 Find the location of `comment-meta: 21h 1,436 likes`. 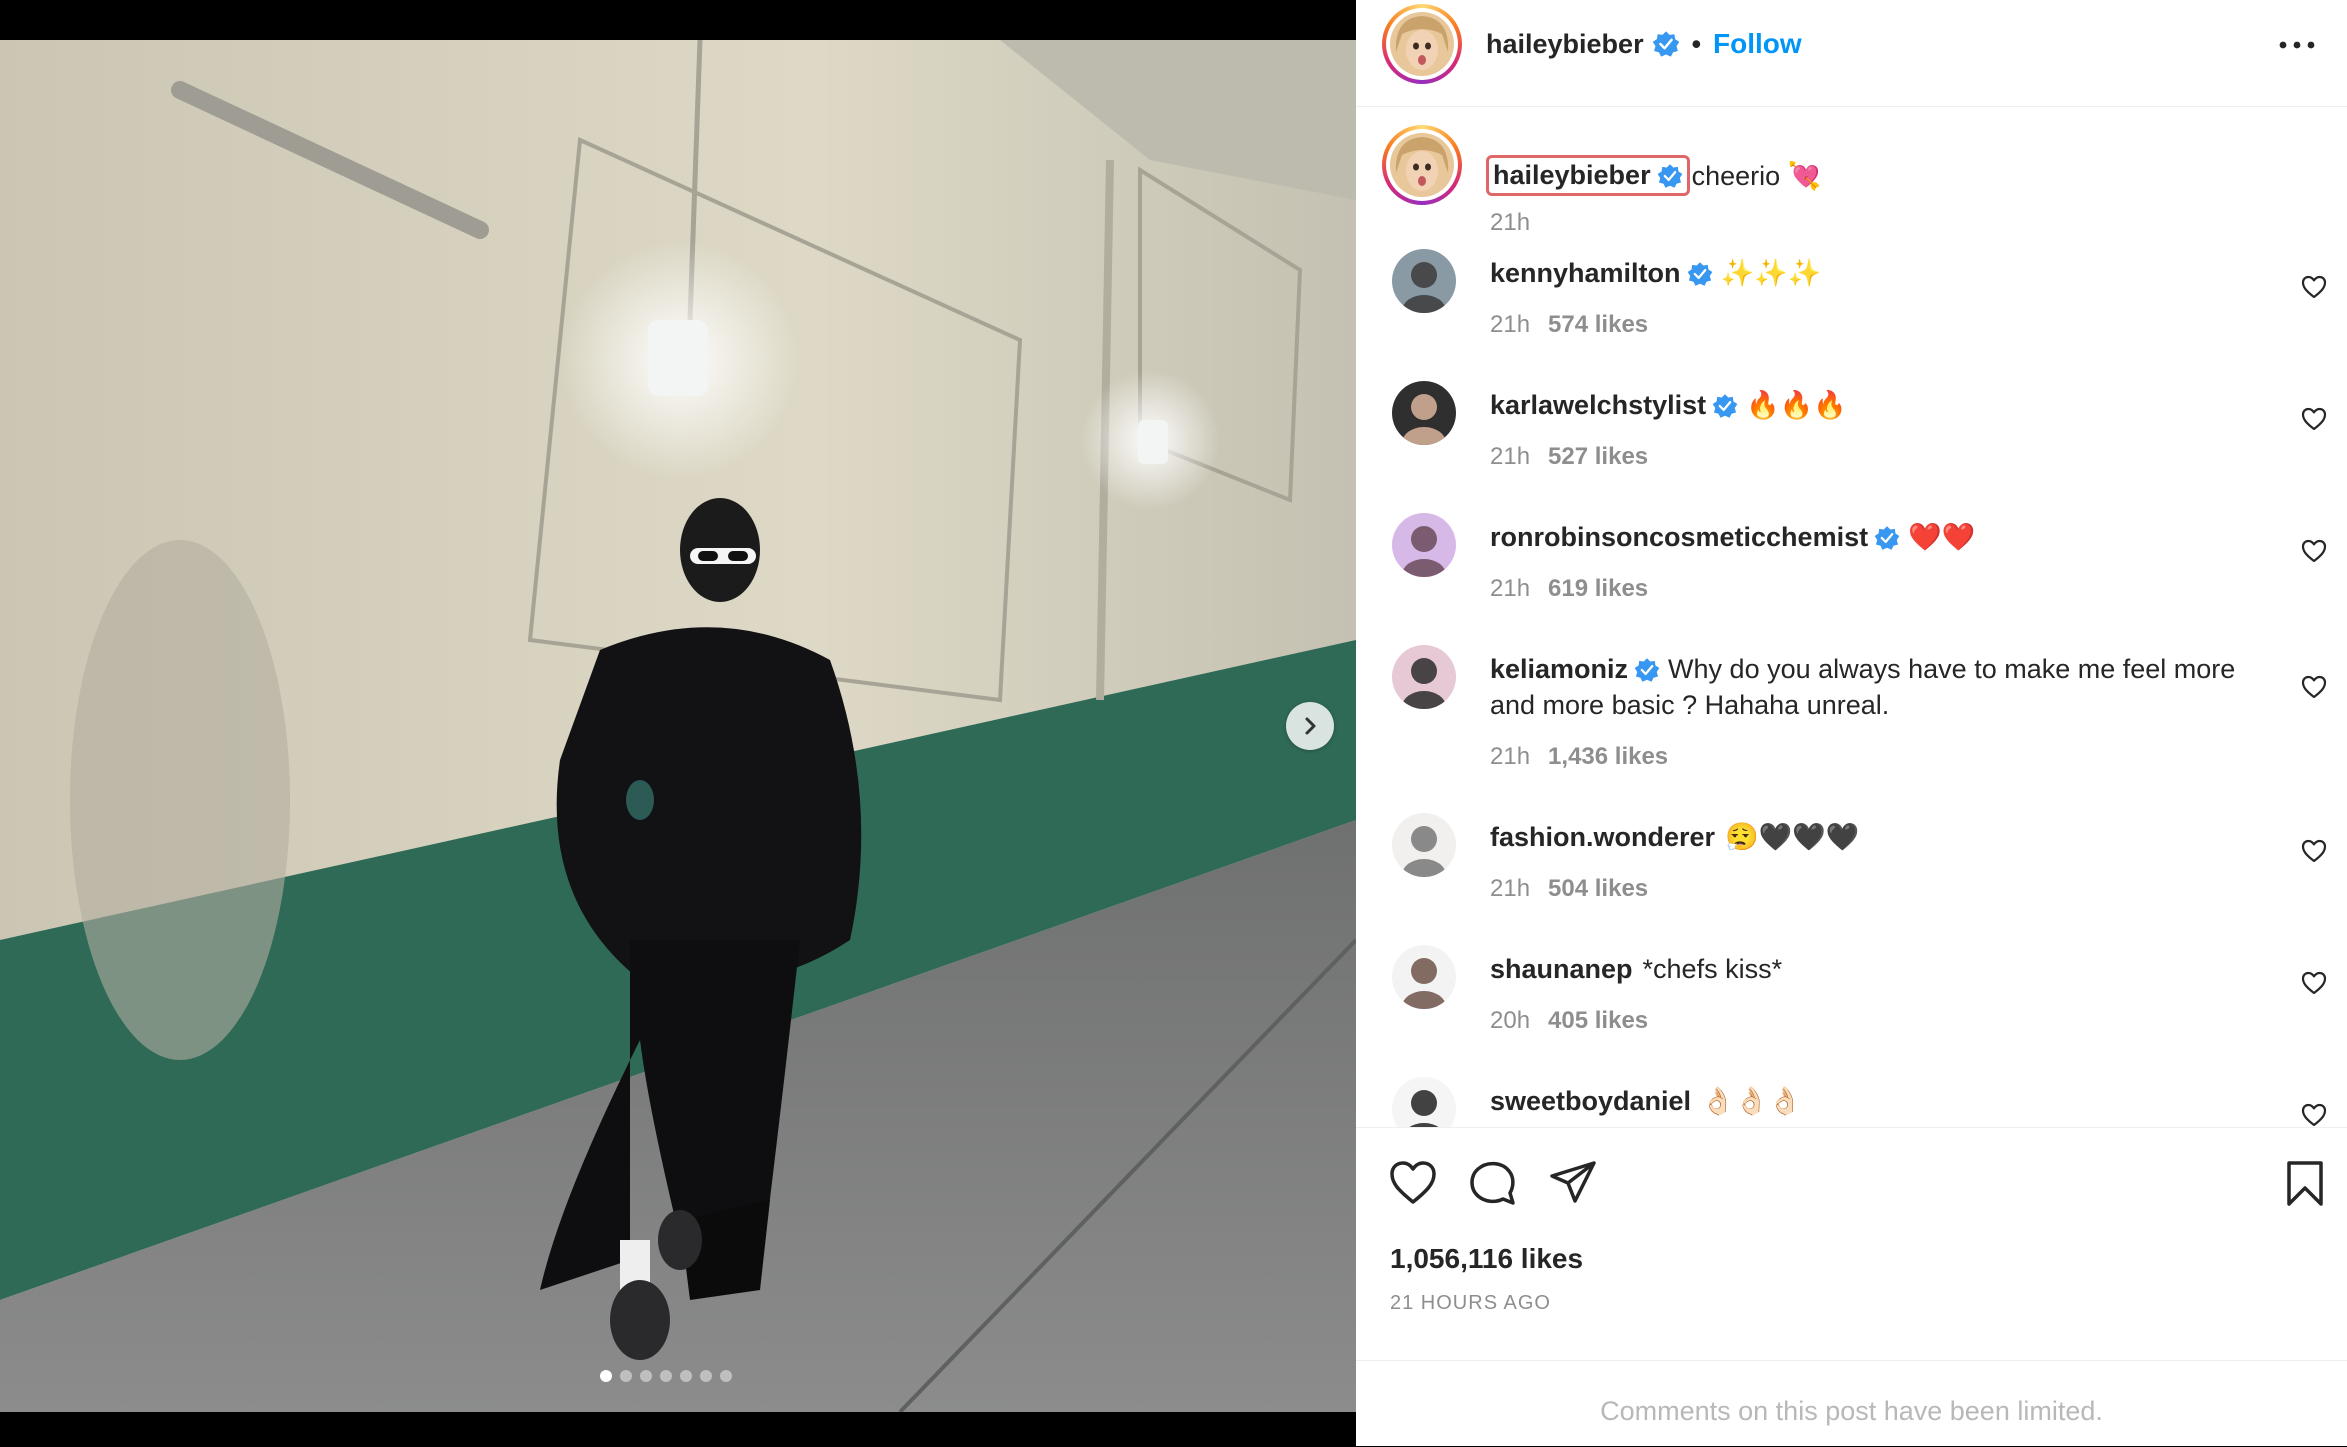

comment-meta: 21h 1,436 likes is located at coordinates (1588, 757).